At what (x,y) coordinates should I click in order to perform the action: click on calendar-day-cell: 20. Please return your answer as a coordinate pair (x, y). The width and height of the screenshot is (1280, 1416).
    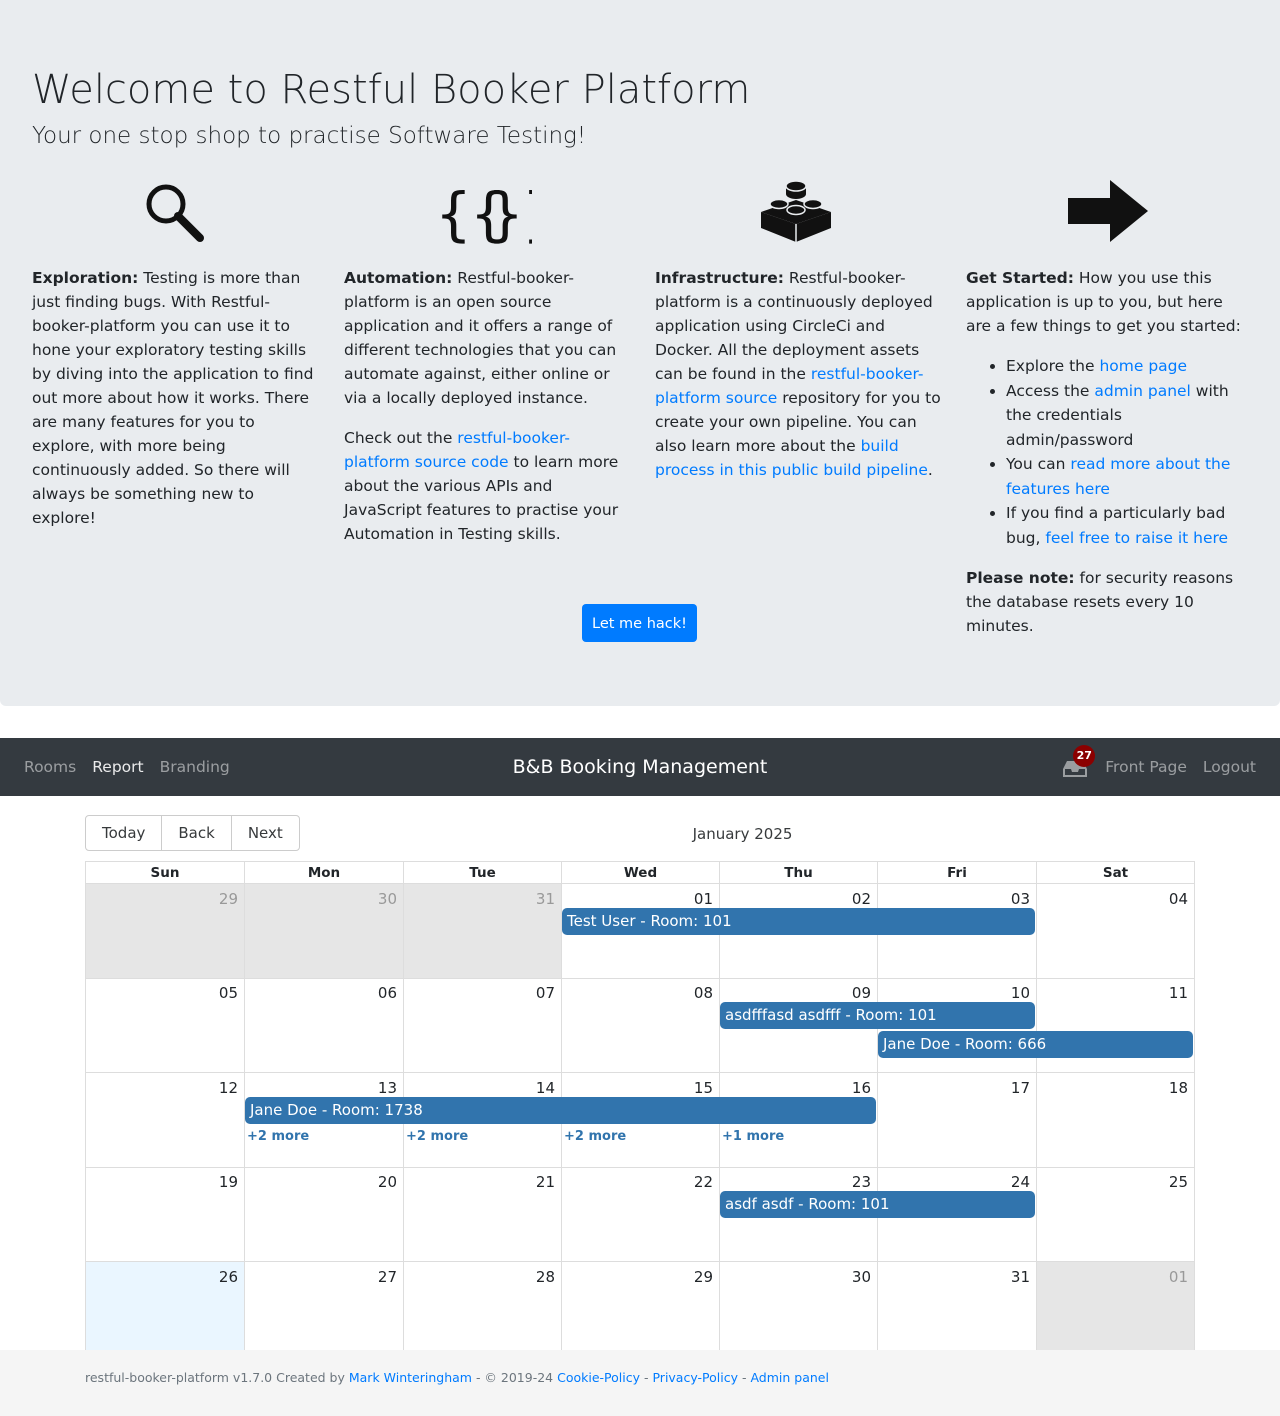
    Looking at the image, I should click on (323, 1214).